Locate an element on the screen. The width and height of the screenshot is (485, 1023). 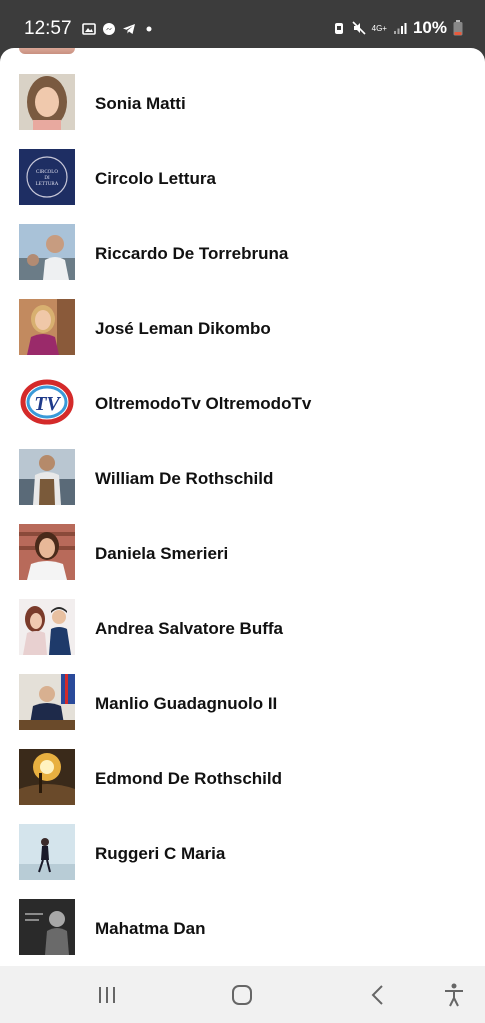
network-type: 4G+ is located at coordinates (379, 28).